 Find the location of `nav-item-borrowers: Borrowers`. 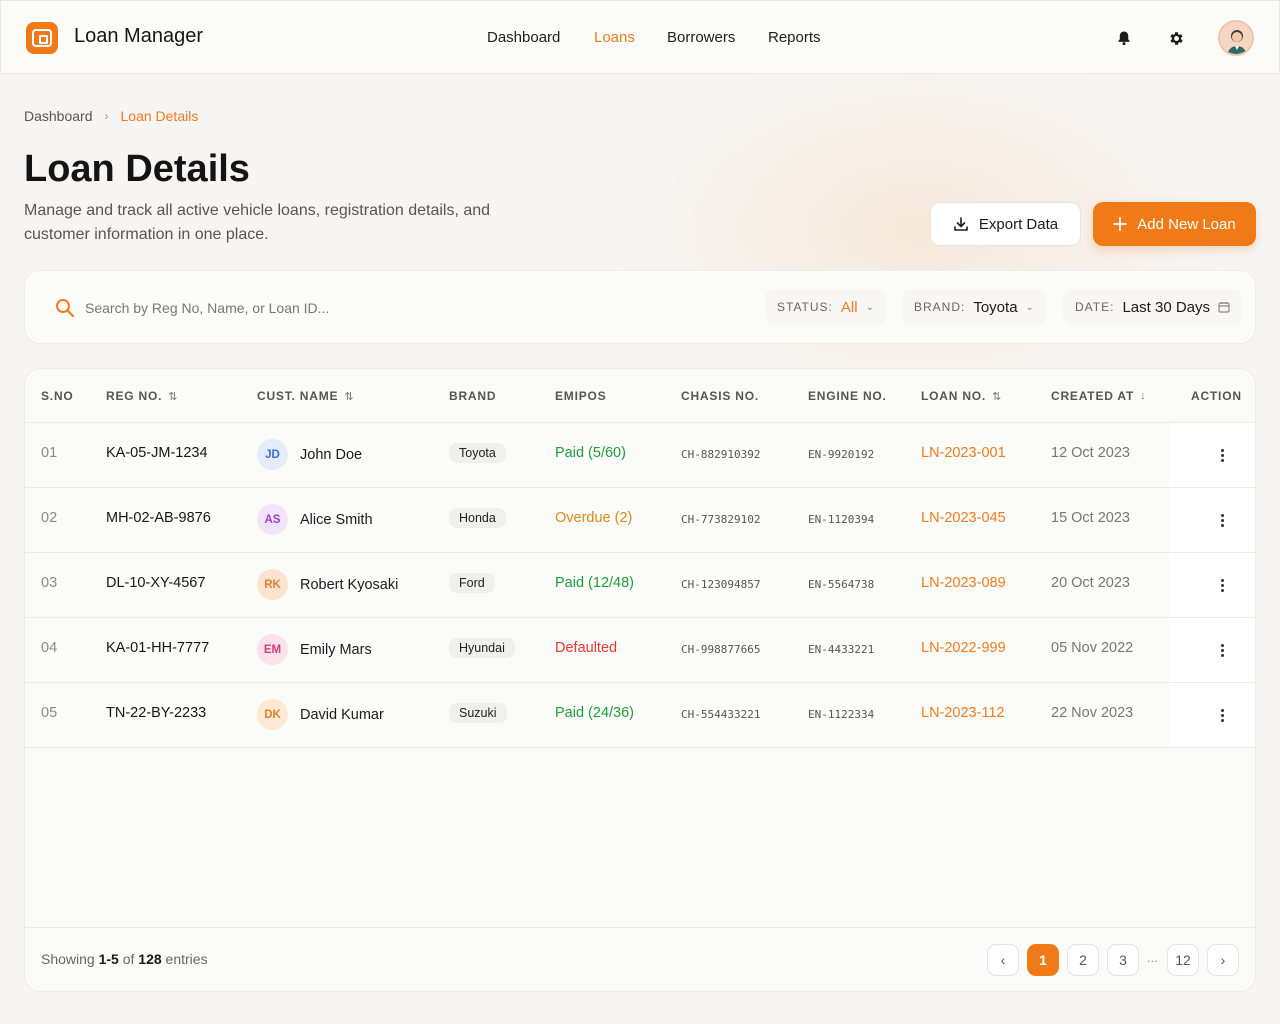

nav-item-borrowers: Borrowers is located at coordinates (701, 37).